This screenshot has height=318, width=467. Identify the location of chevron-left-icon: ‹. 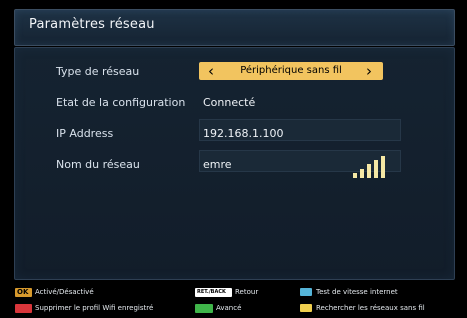
(211, 71).